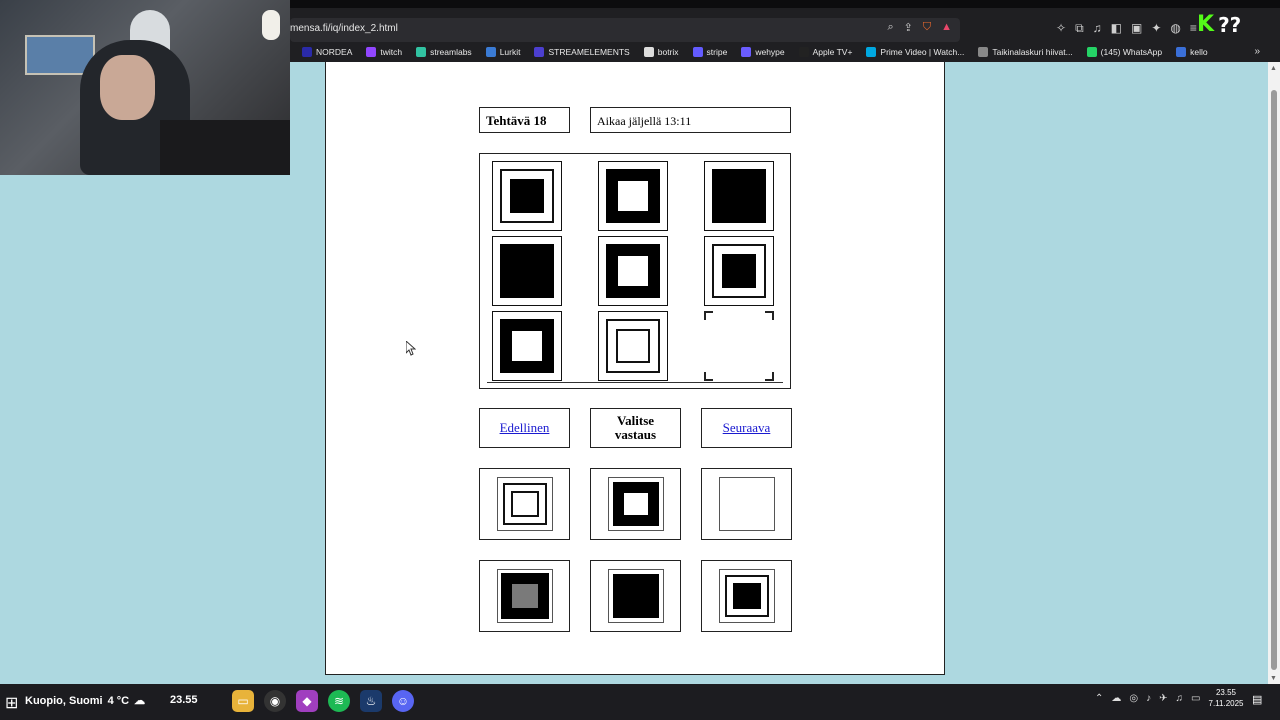 This screenshot has height=720, width=1280. Describe the element at coordinates (1097, 28) in the screenshot. I see `media-icon: ♫` at that location.